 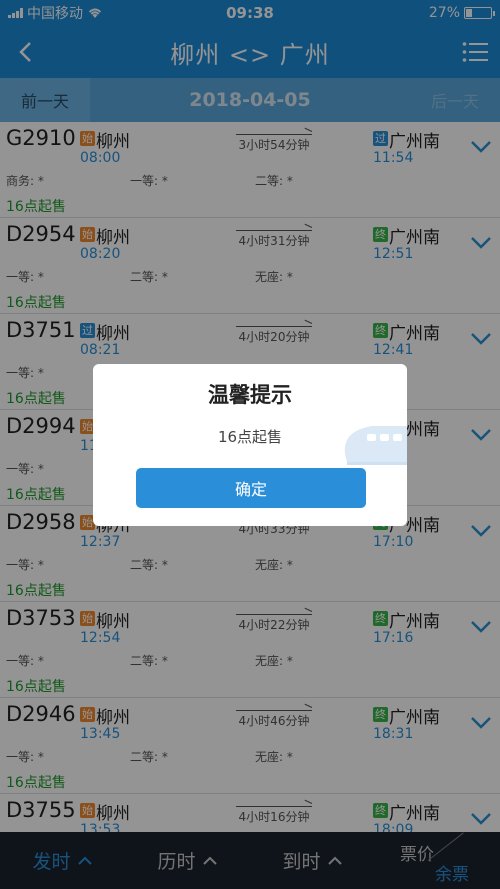 What do you see at coordinates (251, 488) in the screenshot?
I see `confirm-button: 确定` at bounding box center [251, 488].